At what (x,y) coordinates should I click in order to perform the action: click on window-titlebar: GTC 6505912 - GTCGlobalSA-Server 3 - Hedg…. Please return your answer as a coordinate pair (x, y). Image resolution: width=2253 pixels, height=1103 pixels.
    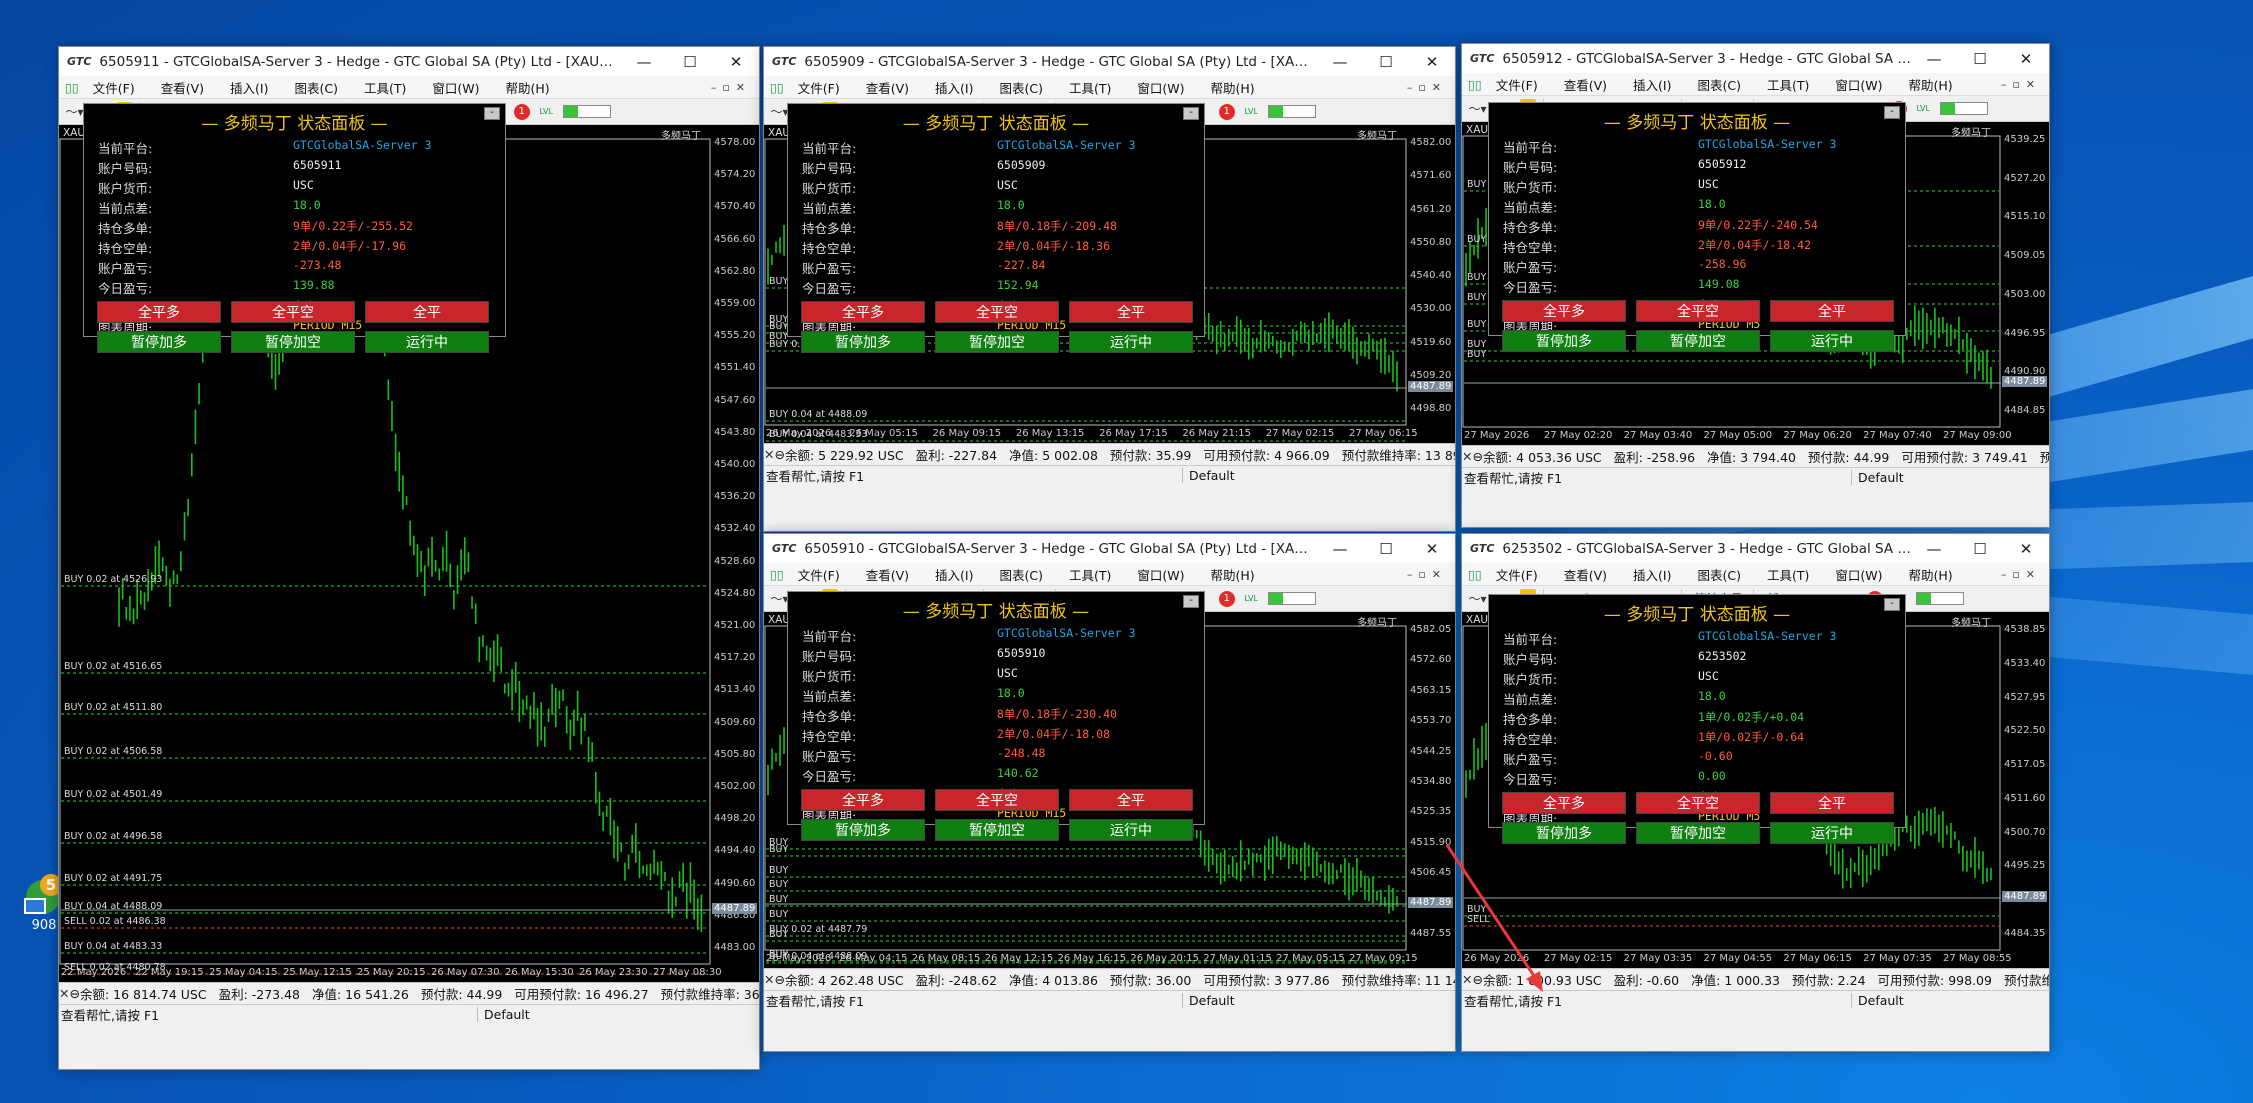
    Looking at the image, I should click on (1755, 58).